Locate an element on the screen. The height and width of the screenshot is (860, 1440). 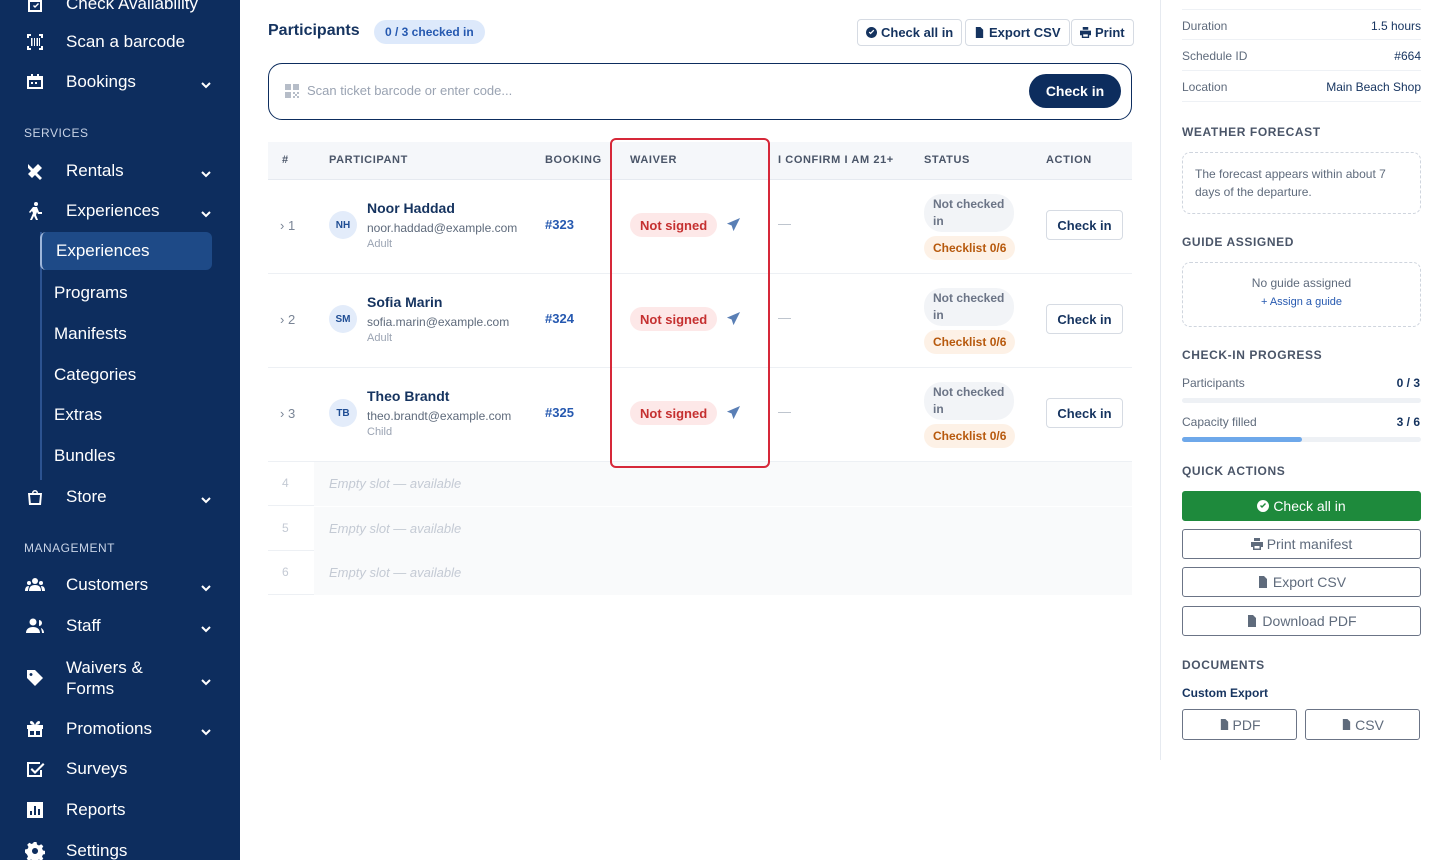
sidebar-subitem-experiences: Experiences is located at coordinates (126, 251).